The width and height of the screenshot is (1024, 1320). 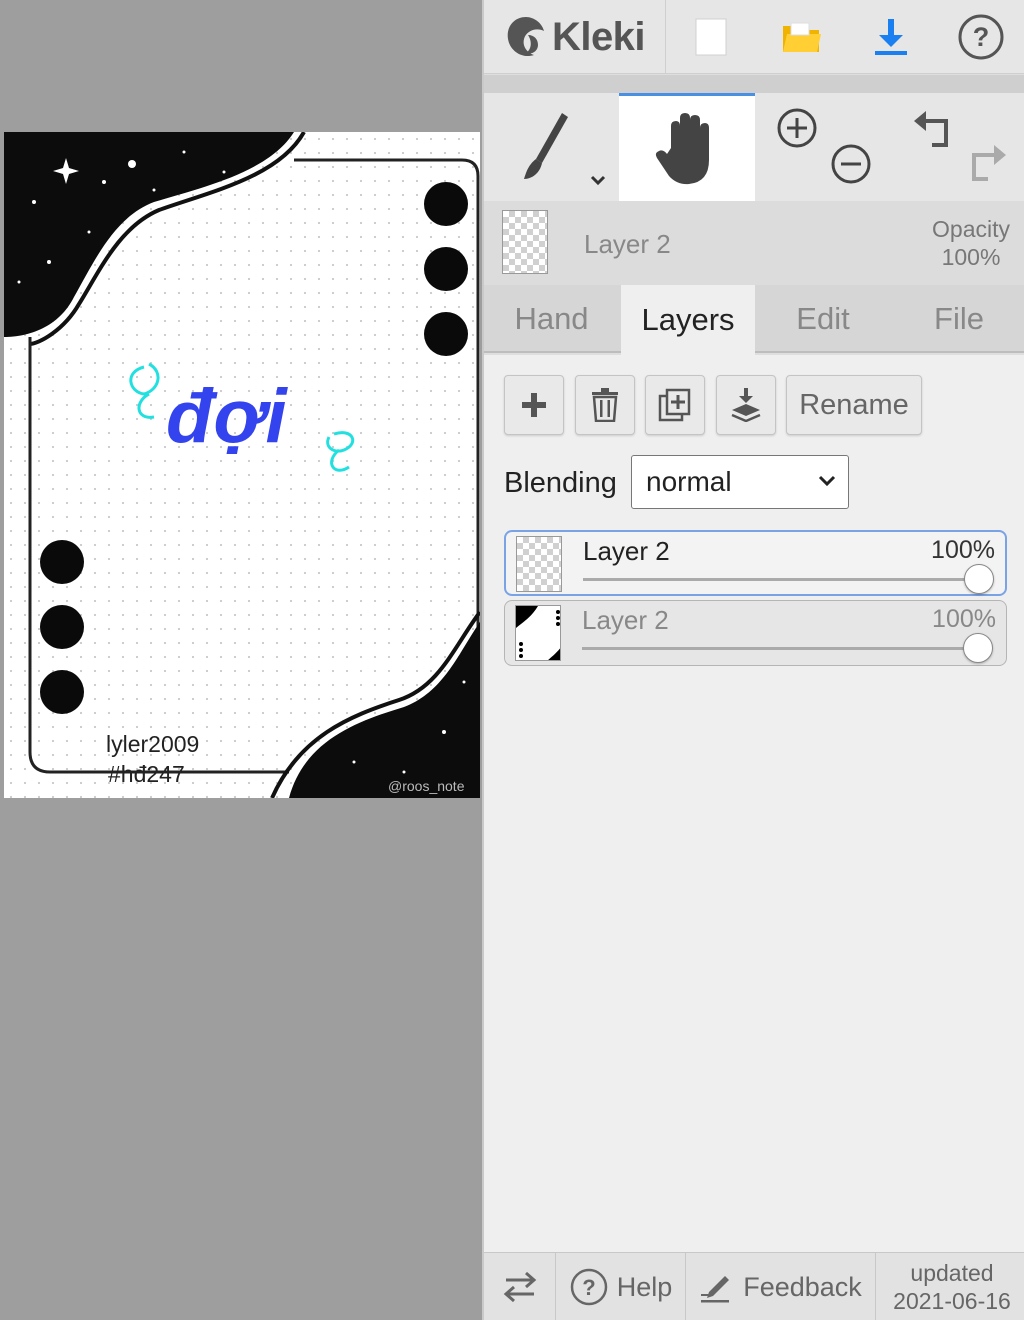 I want to click on new-image-button, so click(x=711, y=37).